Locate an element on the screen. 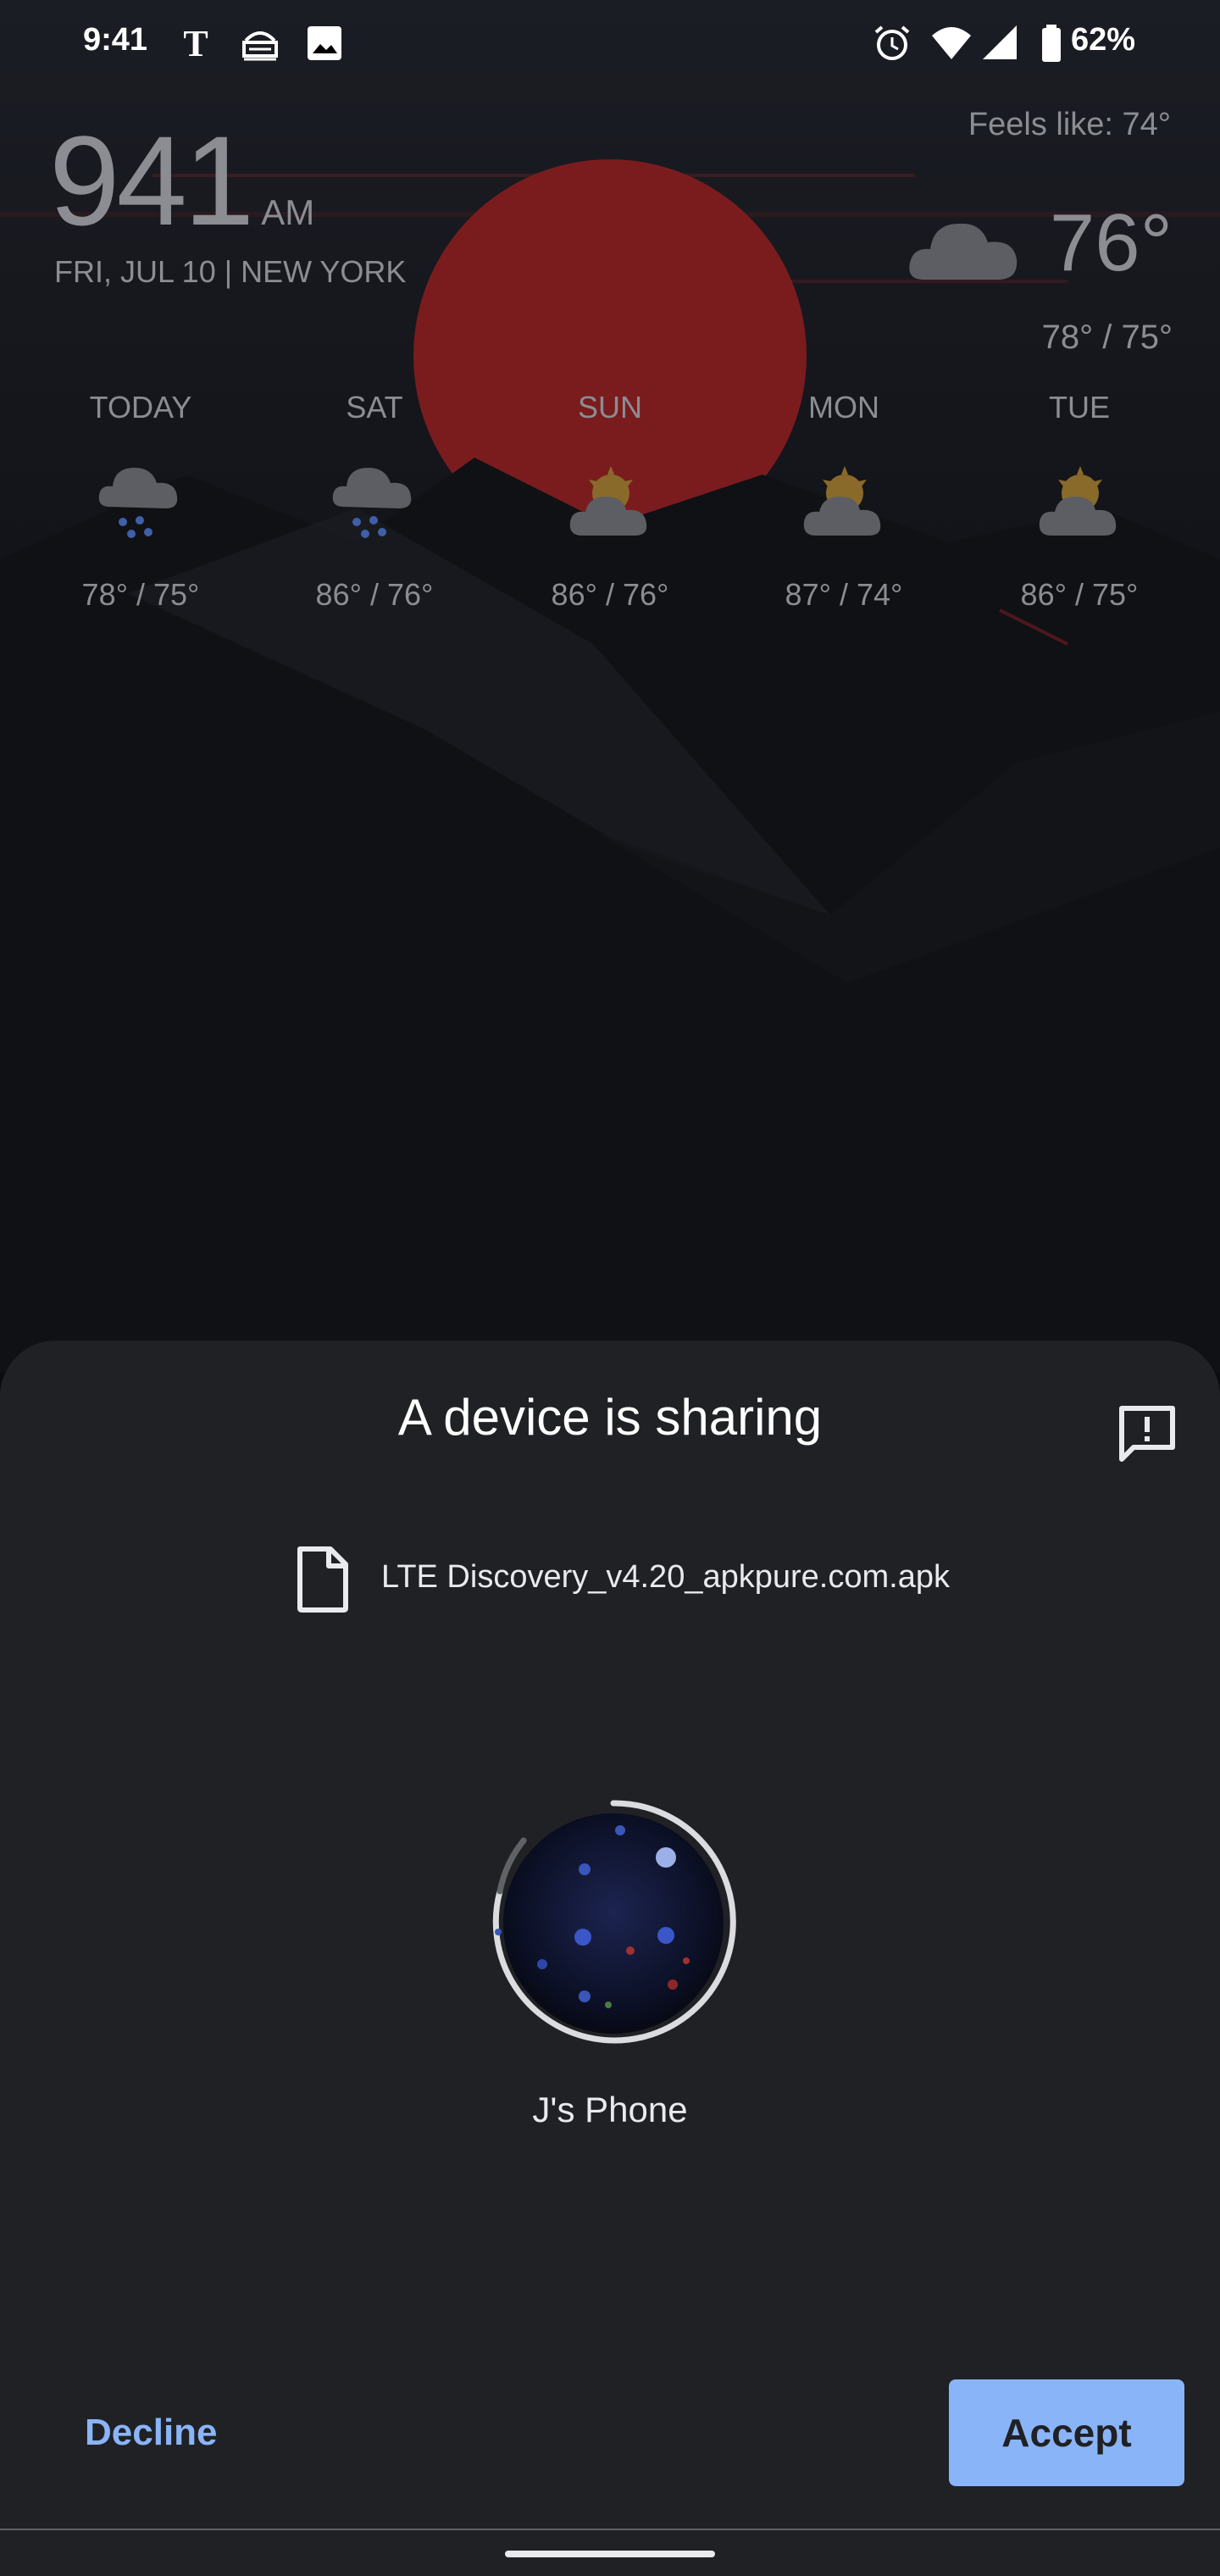  forecast-day-name: MON is located at coordinates (843, 407).